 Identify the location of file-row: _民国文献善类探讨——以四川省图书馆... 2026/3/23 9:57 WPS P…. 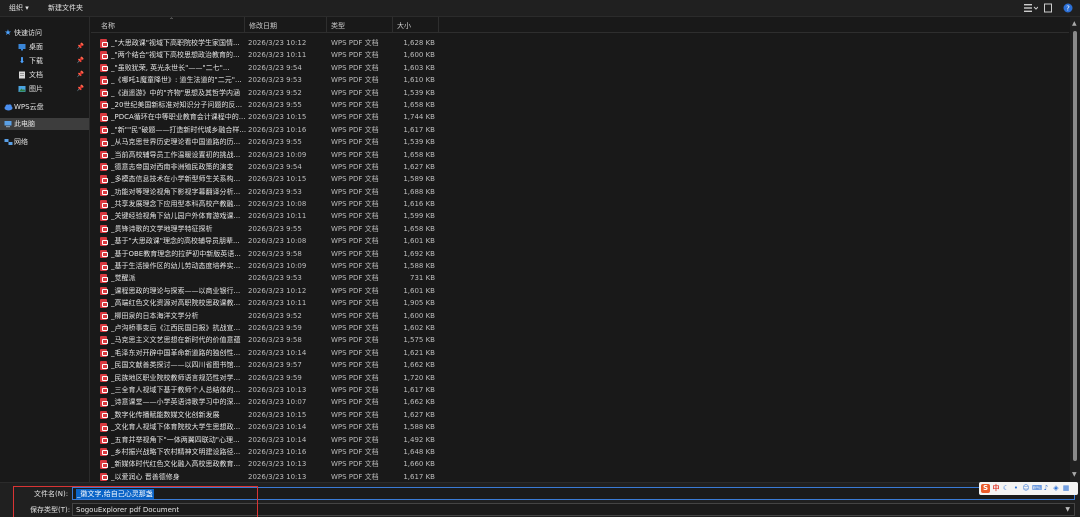
(580, 365).